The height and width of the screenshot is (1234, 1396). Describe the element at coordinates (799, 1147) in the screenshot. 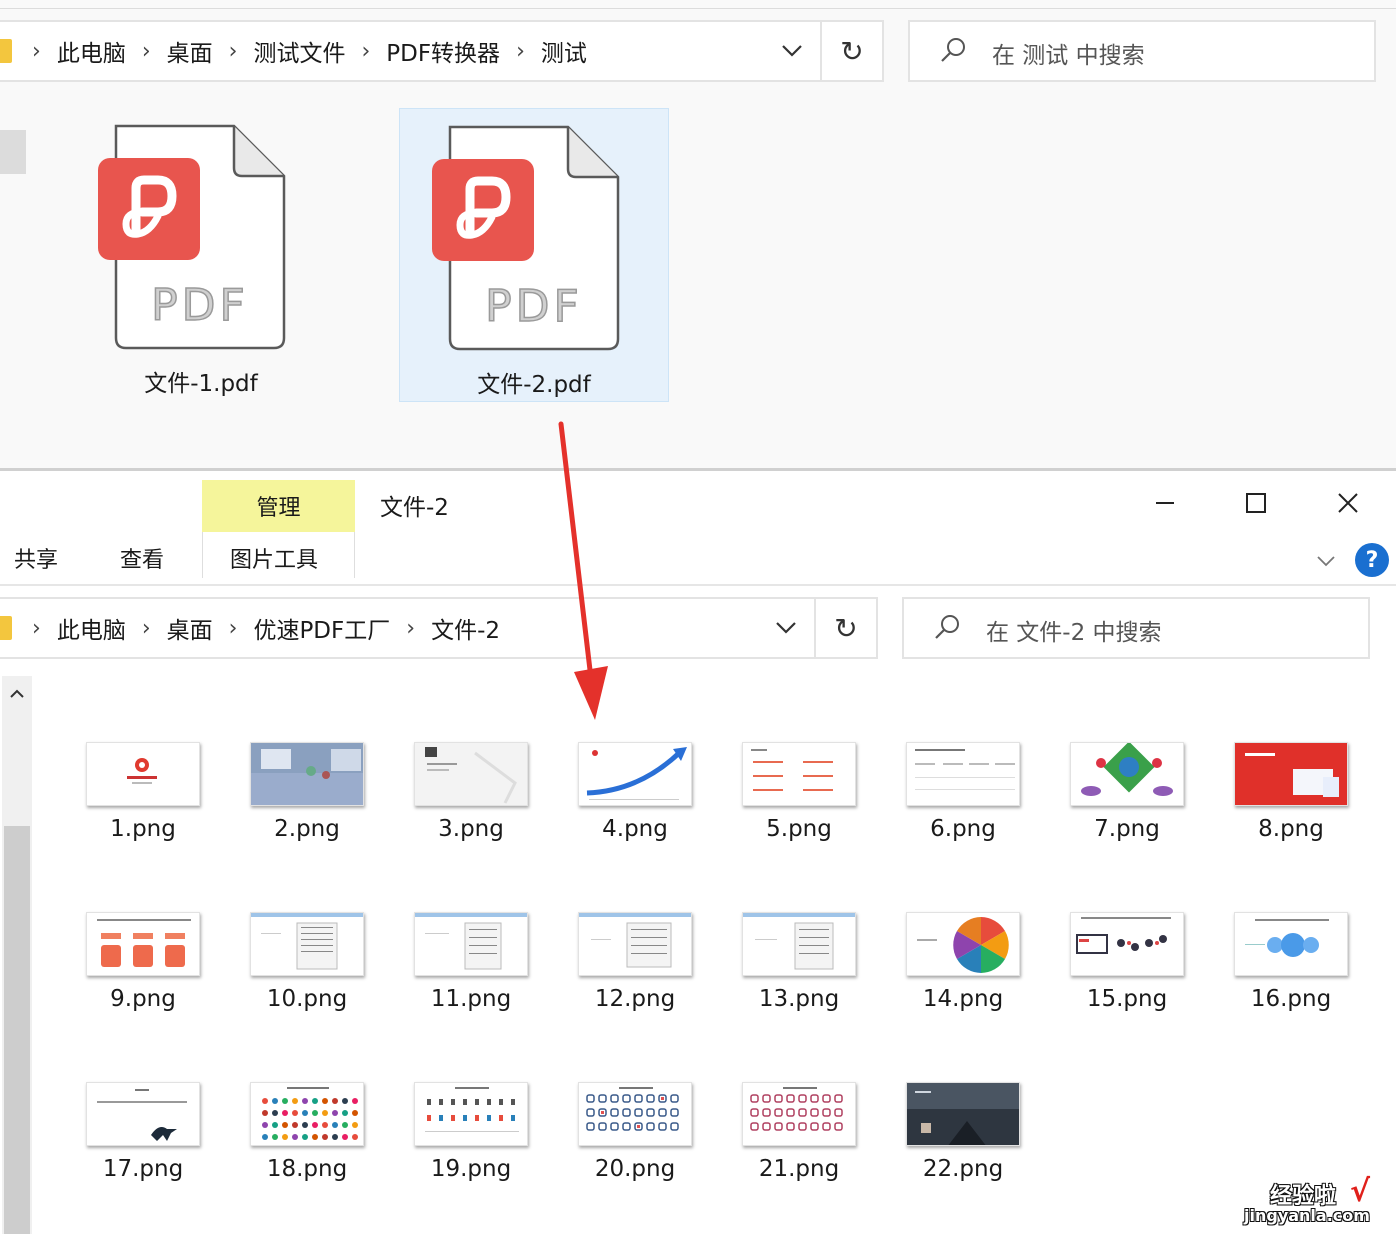

I see `image-file-item: 21.png` at that location.